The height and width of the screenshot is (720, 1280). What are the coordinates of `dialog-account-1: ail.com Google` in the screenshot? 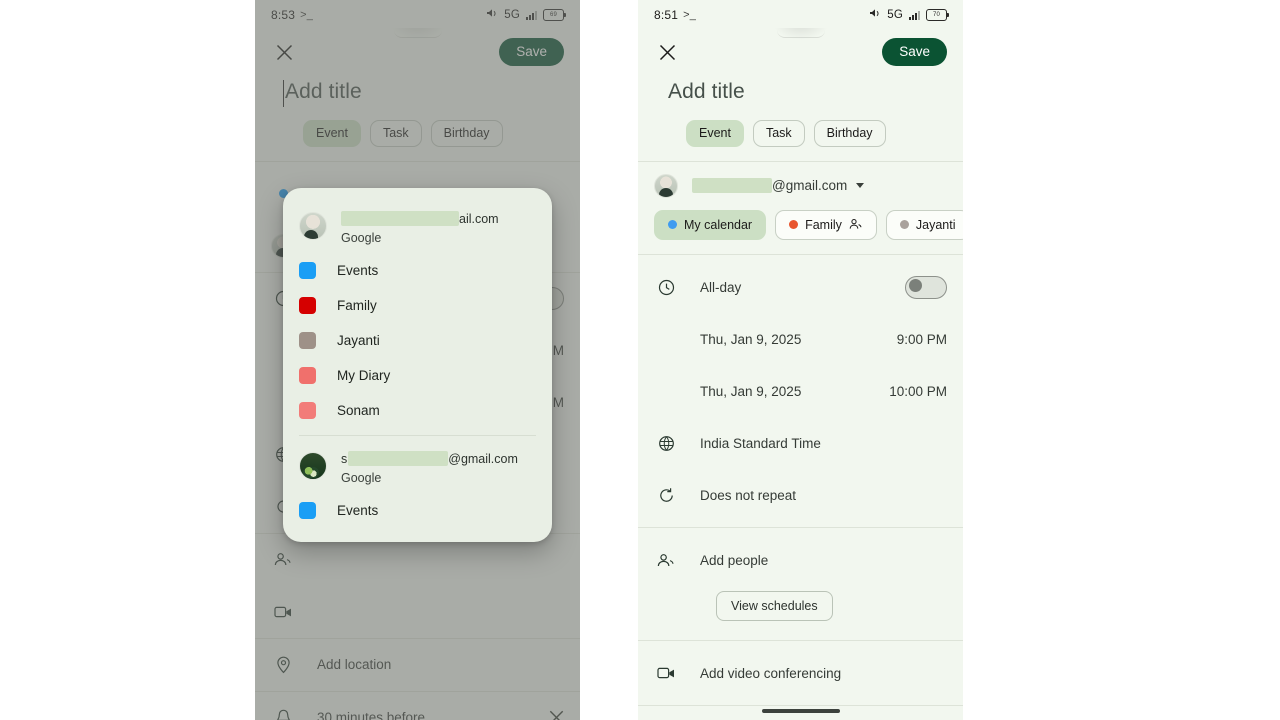 It's located at (417, 225).